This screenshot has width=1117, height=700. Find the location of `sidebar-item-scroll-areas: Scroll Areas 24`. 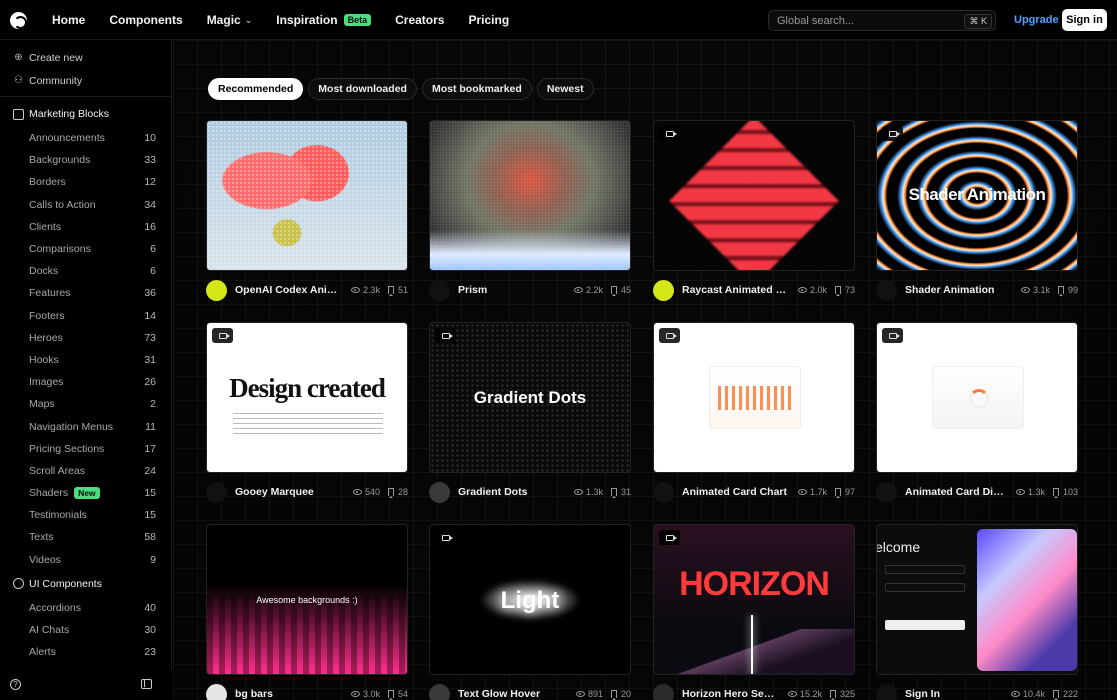

sidebar-item-scroll-areas: Scroll Areas 24 is located at coordinates (85, 471).